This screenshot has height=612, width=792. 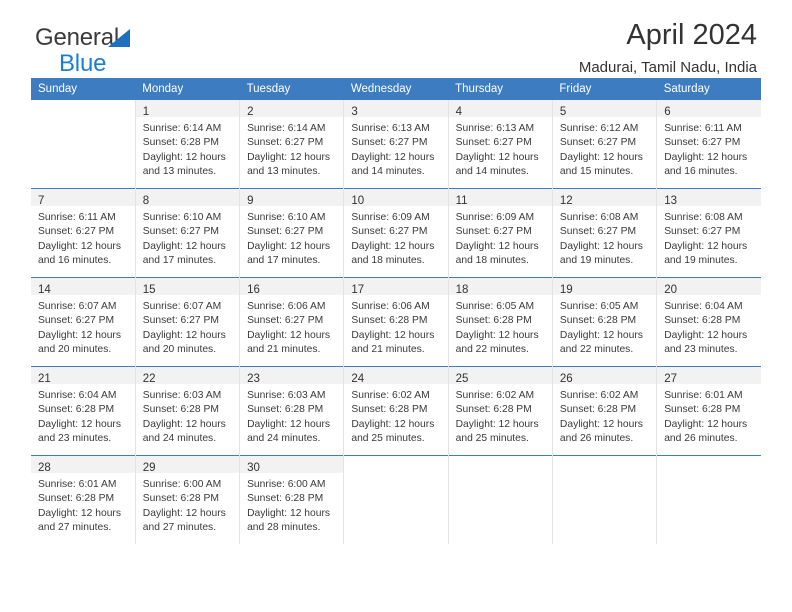 What do you see at coordinates (253, 379) in the screenshot?
I see `day-number: 23` at bounding box center [253, 379].